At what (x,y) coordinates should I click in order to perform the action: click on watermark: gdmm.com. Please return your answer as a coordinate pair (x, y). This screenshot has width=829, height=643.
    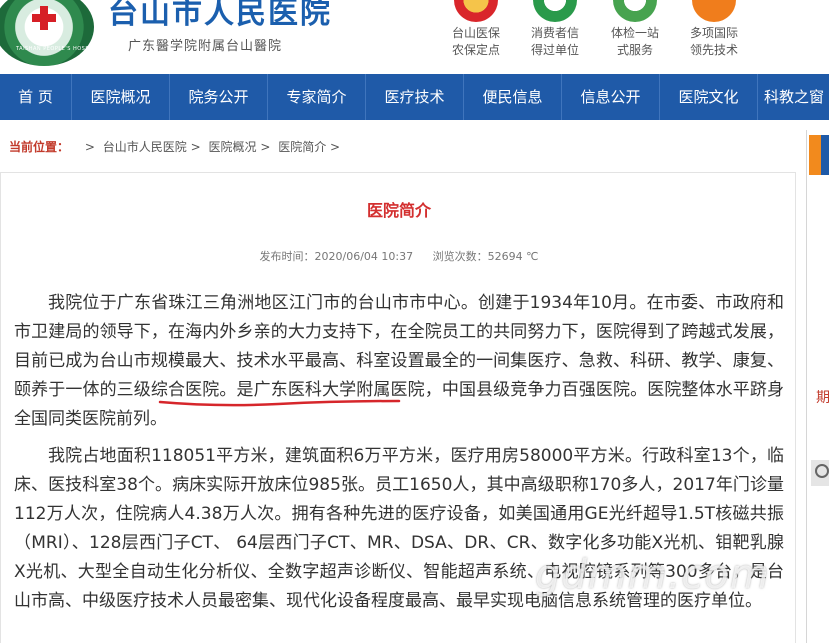
    Looking at the image, I should click on (652, 575).